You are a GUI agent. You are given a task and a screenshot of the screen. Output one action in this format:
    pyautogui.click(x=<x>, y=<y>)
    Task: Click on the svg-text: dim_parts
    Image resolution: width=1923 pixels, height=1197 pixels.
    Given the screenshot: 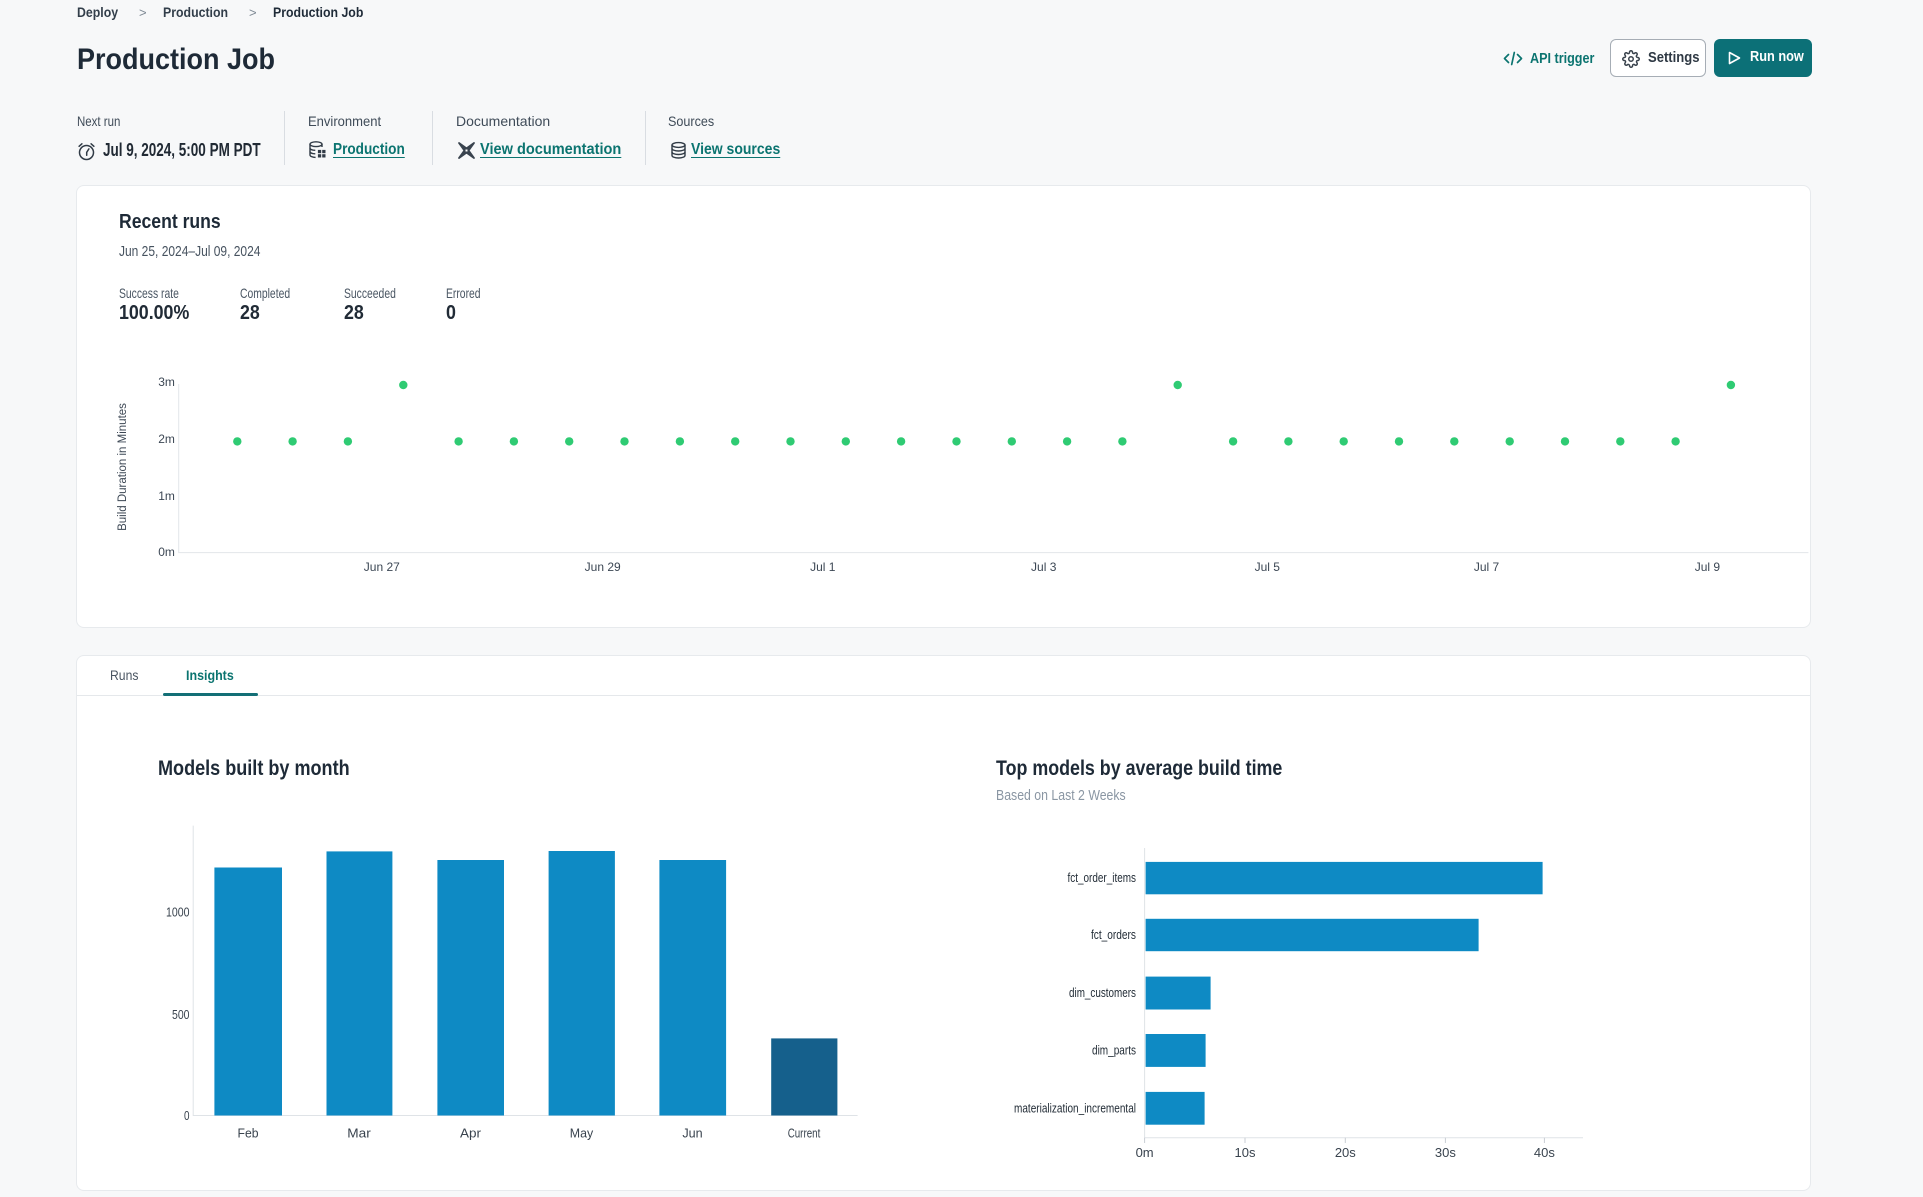 What is the action you would take?
    pyautogui.click(x=1114, y=1050)
    